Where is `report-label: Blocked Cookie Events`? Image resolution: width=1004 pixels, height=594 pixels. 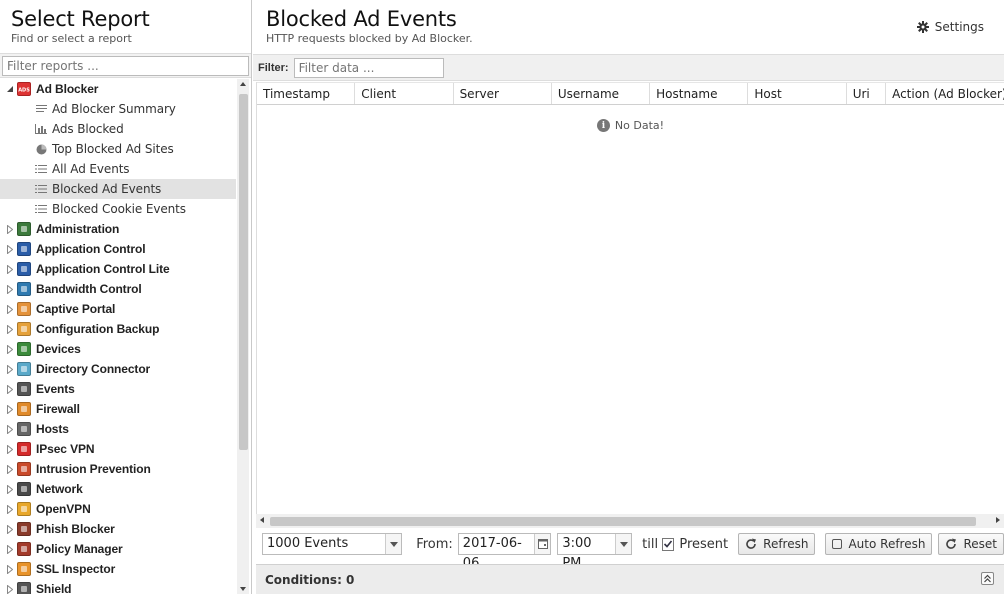
report-label: Blocked Cookie Events is located at coordinates (119, 209).